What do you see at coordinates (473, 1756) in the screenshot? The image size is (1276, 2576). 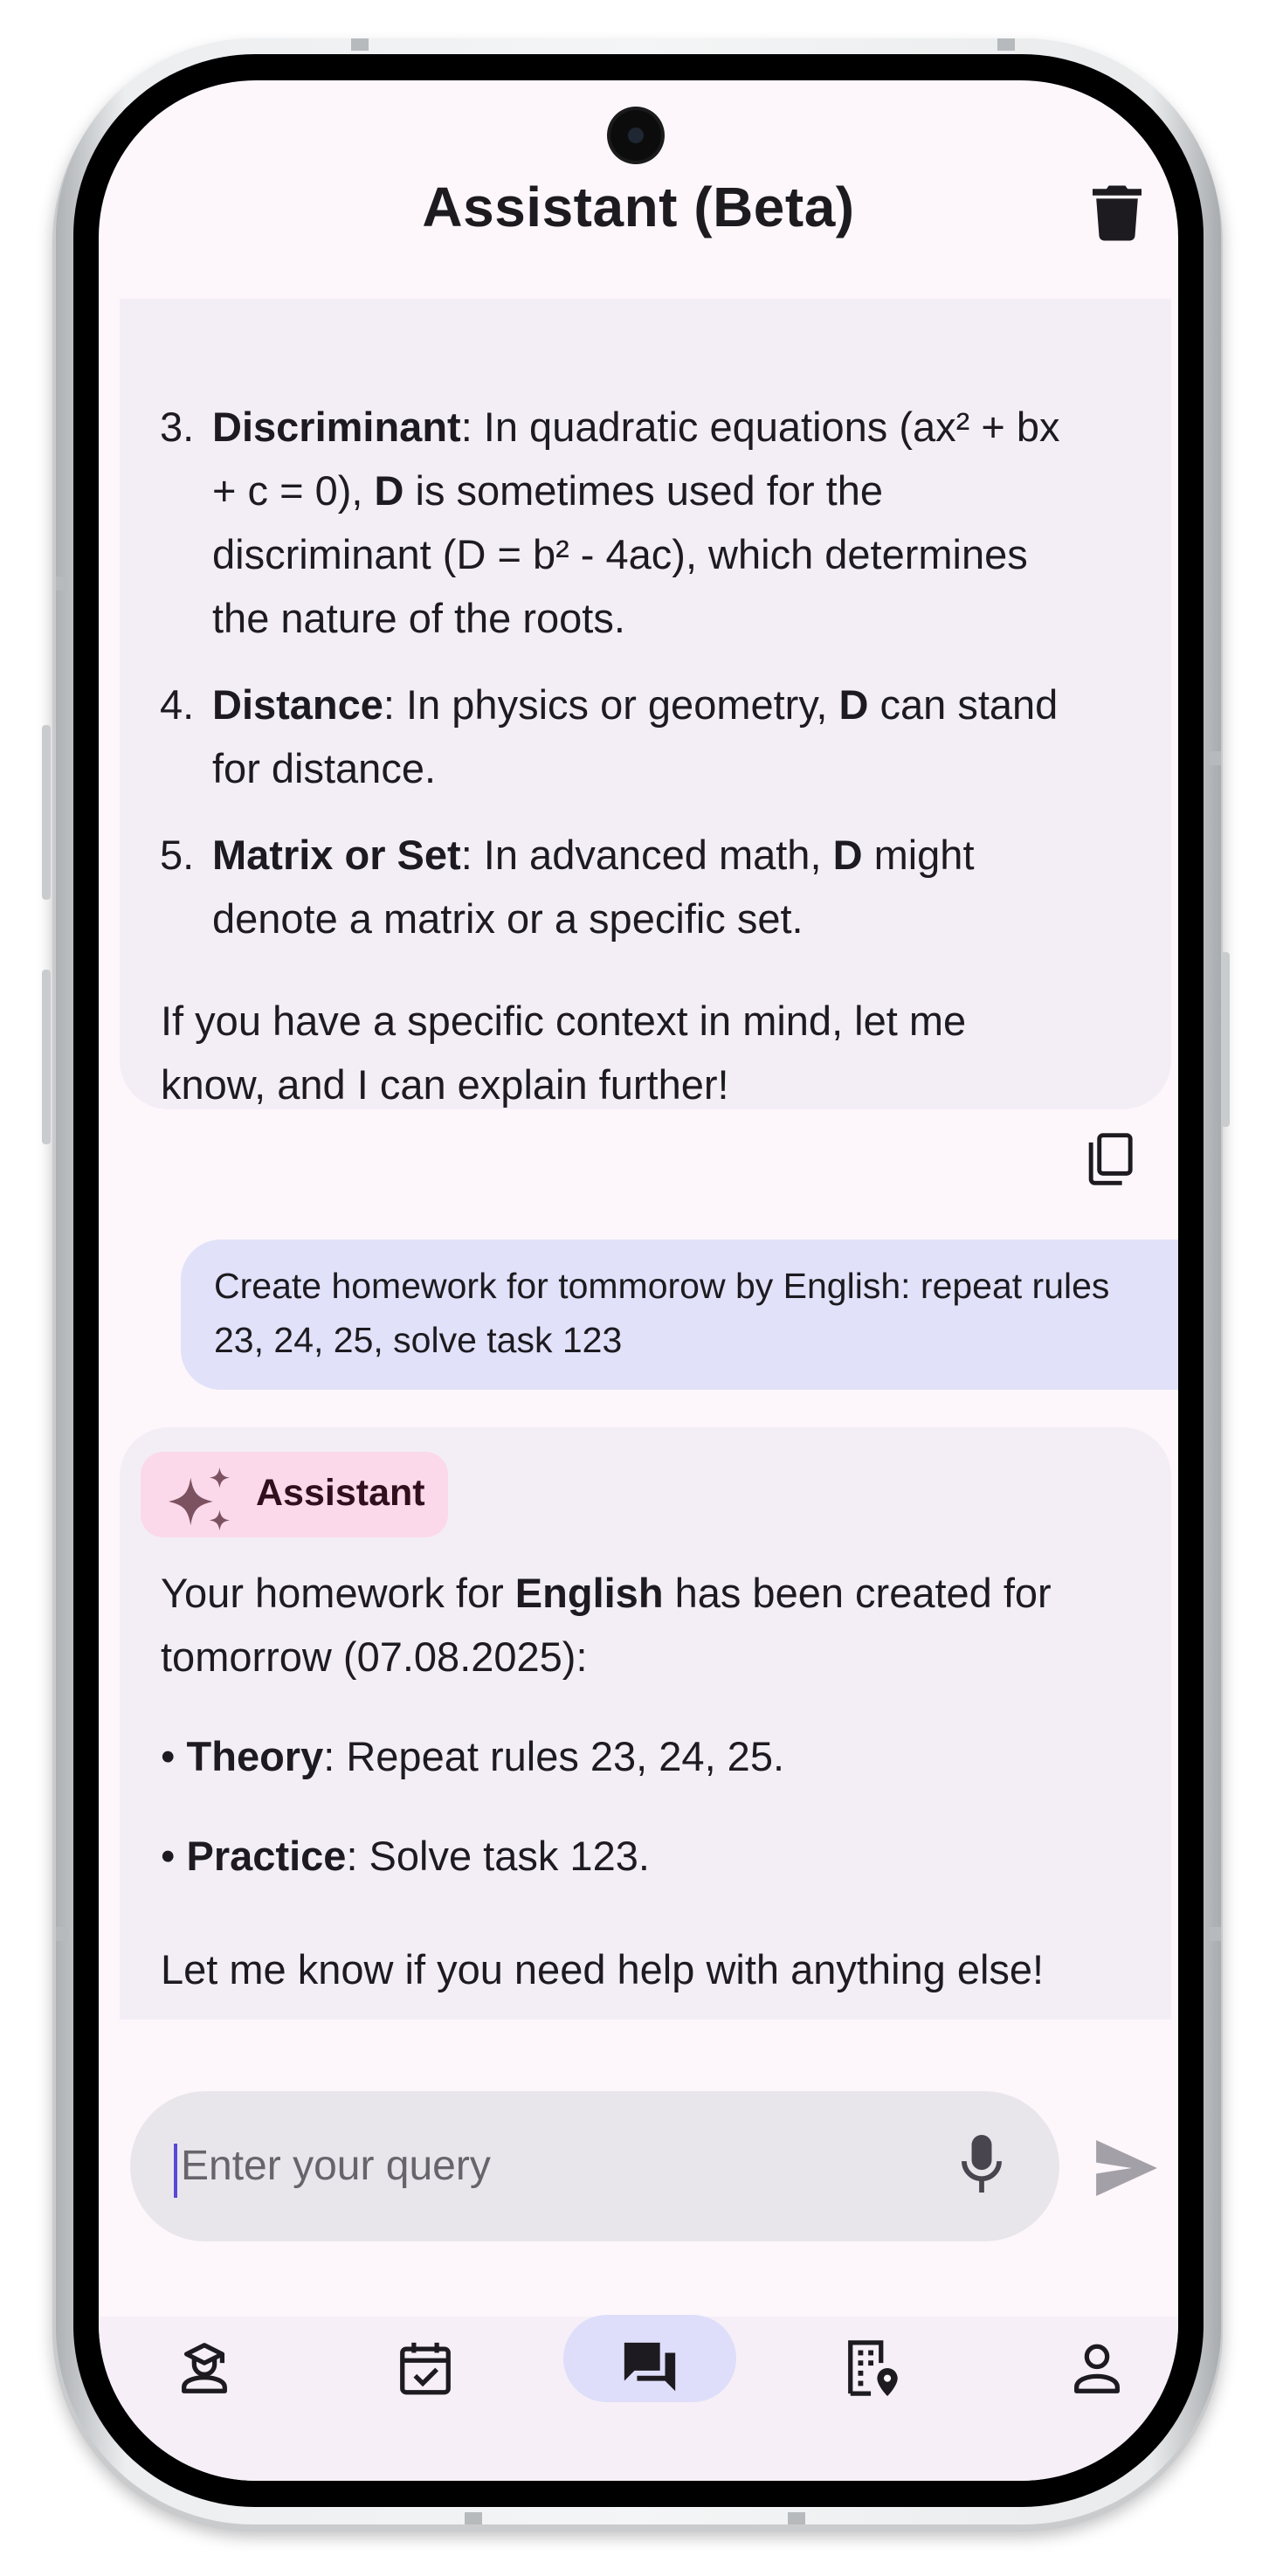 I see `bullet-item-theory: • Theory: Repeat rules 23, 24, 25.` at bounding box center [473, 1756].